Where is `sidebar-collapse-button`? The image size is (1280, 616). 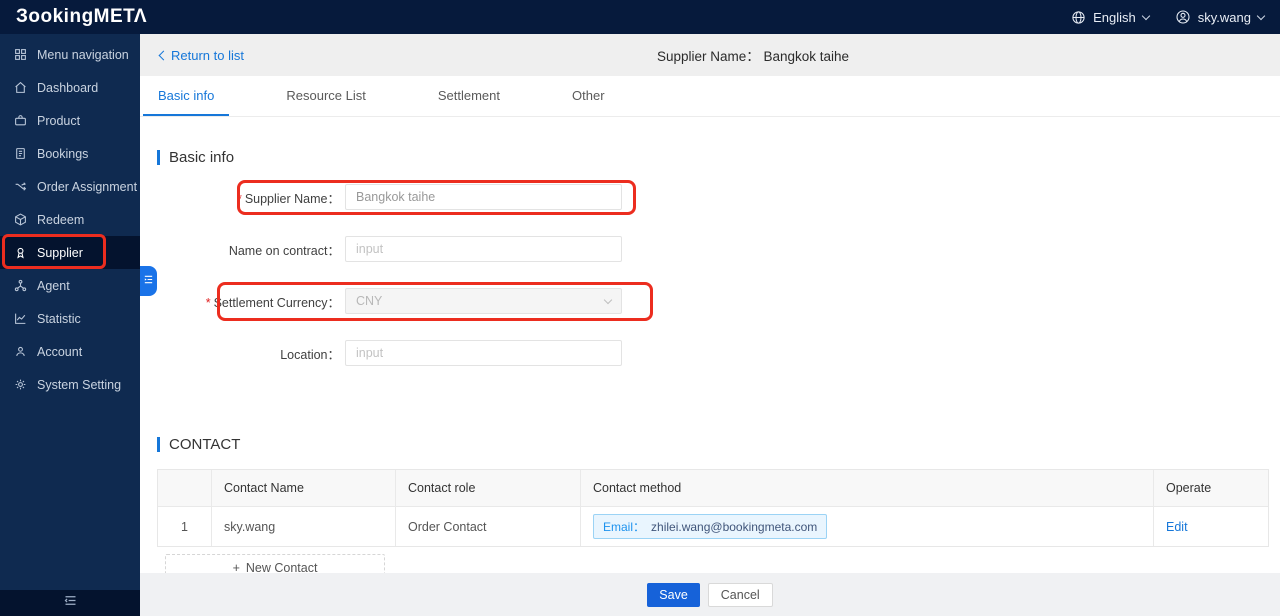 sidebar-collapse-button is located at coordinates (70, 603).